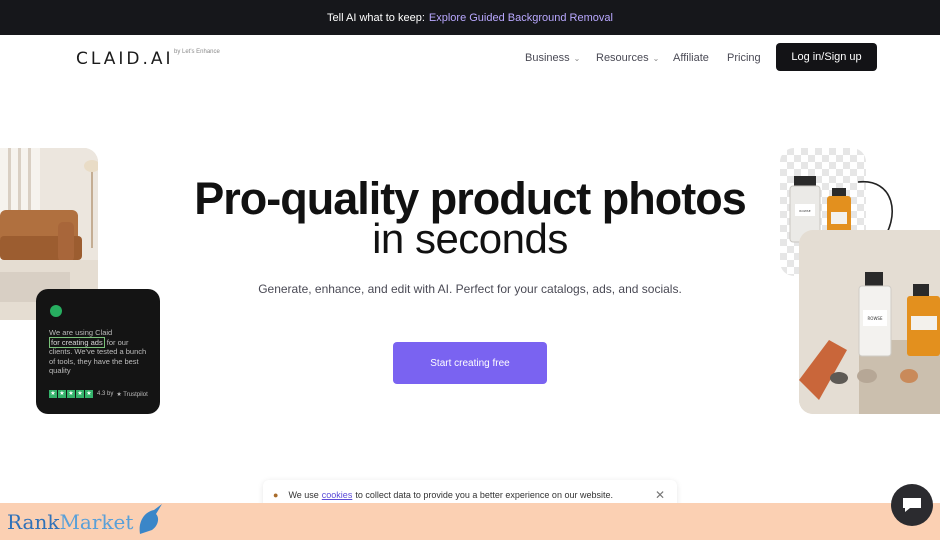  I want to click on nav-item-label: Business, so click(547, 58).